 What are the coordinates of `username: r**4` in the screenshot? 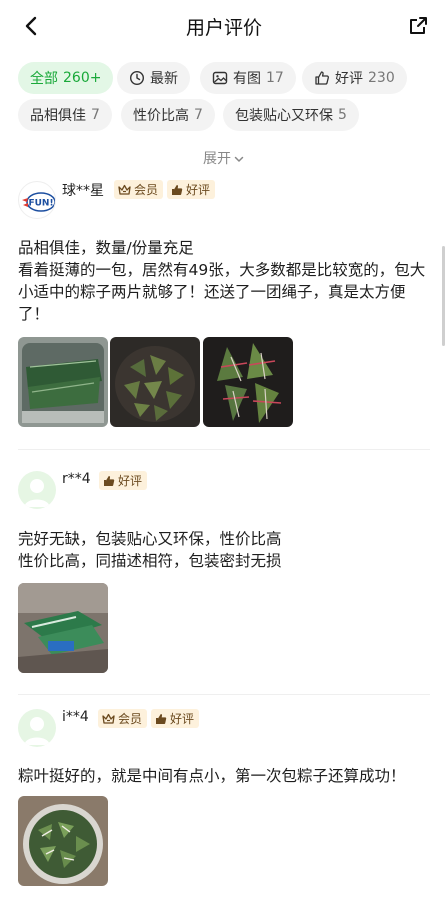 It's located at (76, 479).